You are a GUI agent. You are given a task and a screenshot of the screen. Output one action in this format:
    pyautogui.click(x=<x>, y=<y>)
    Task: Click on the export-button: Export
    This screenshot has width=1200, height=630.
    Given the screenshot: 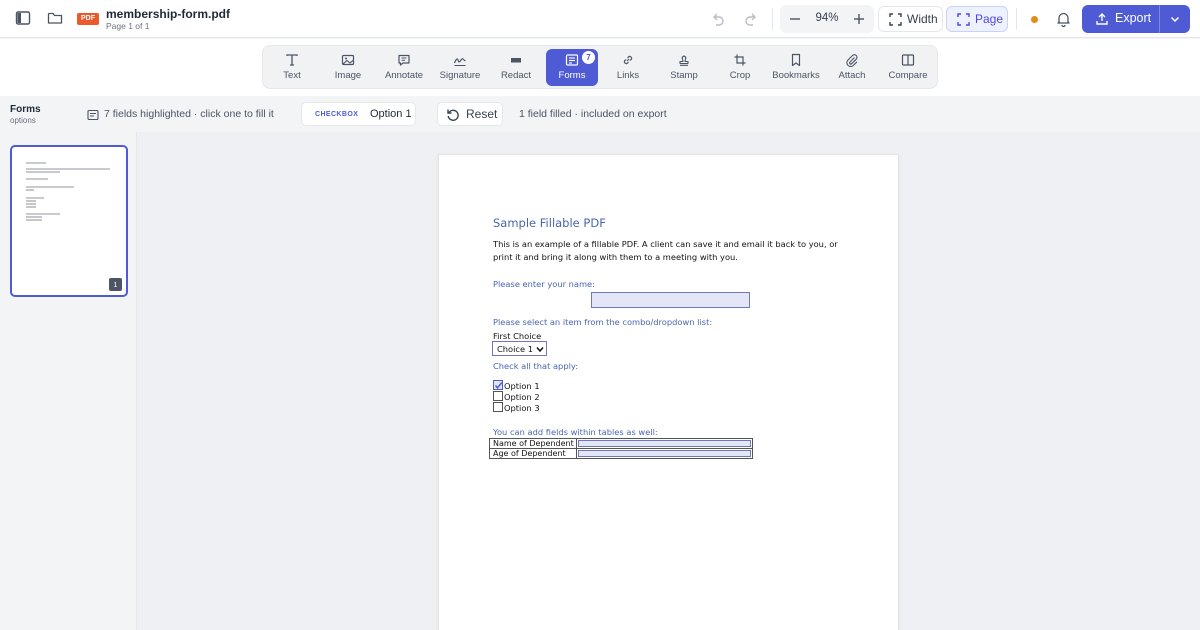 What is the action you would take?
    pyautogui.click(x=1120, y=19)
    